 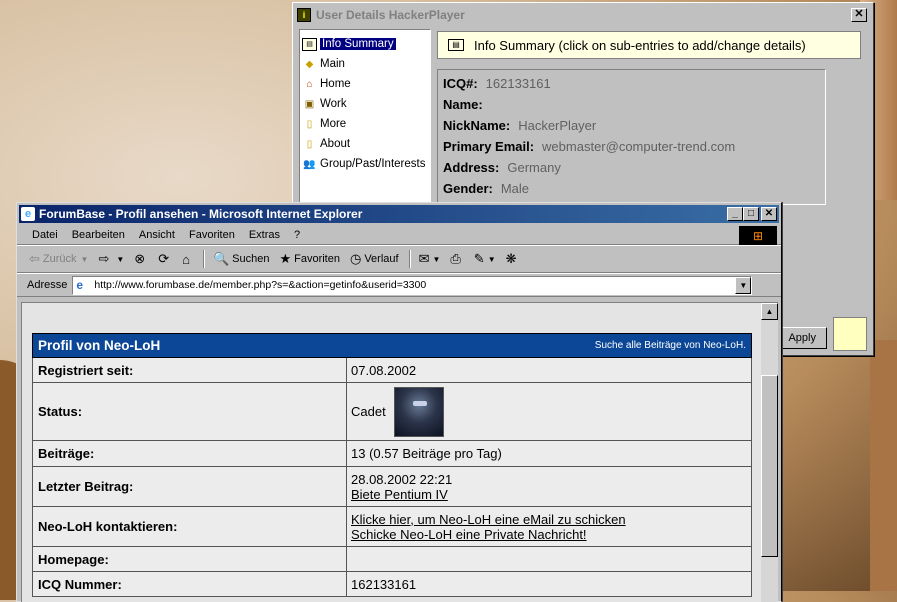 I want to click on stop-button: ⊗, so click(x=141, y=259).